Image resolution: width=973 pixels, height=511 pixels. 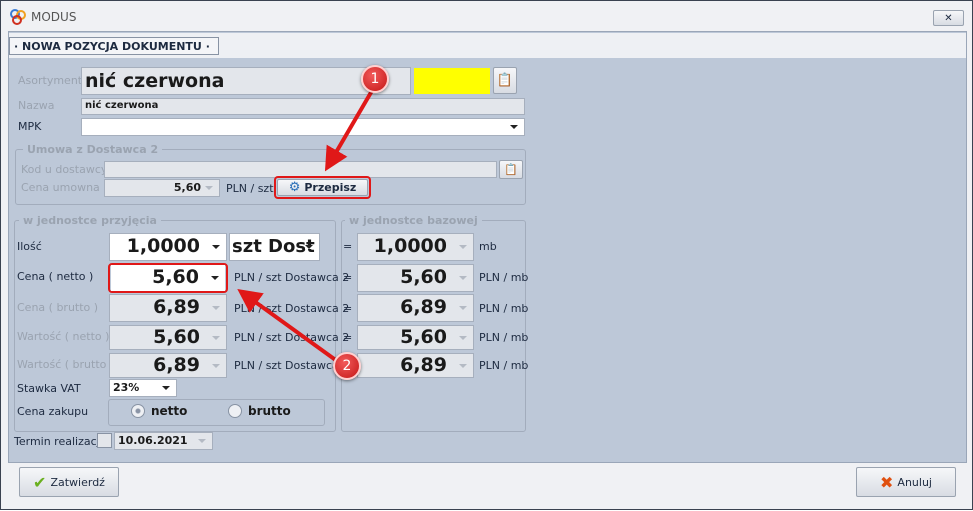 I want to click on annotation-arrows, so click(x=306, y=225).